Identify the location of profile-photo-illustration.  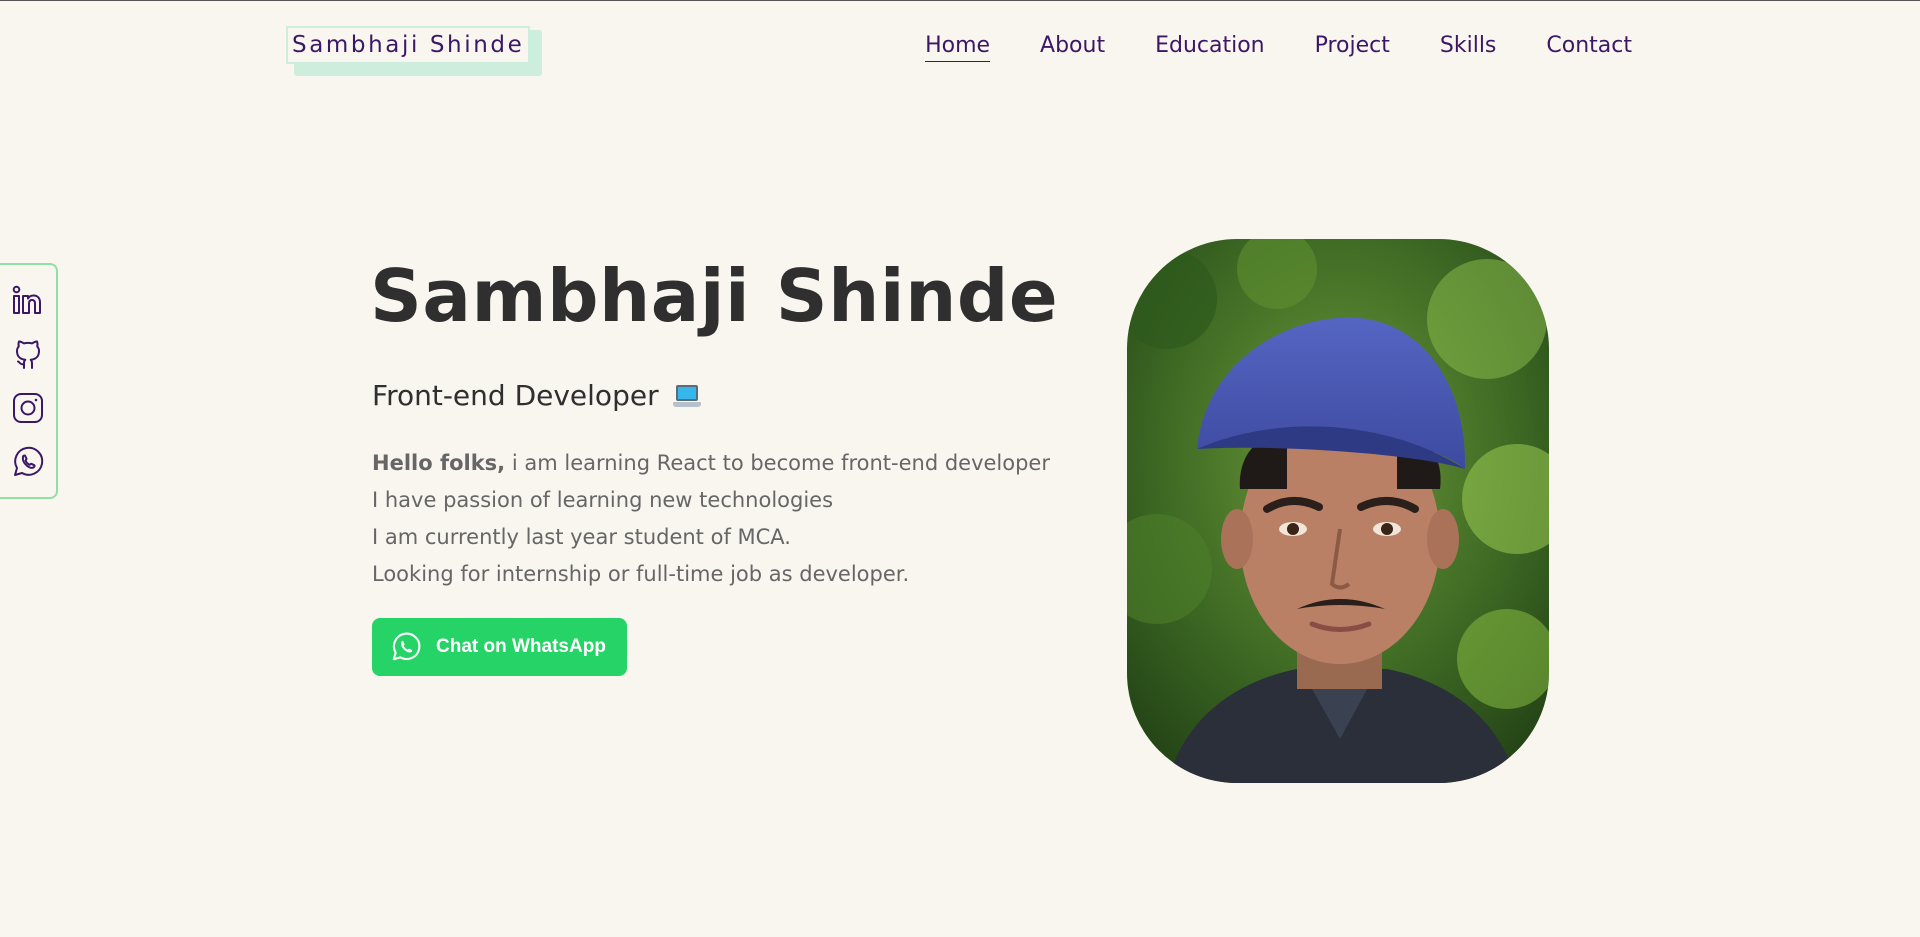
(1338, 511).